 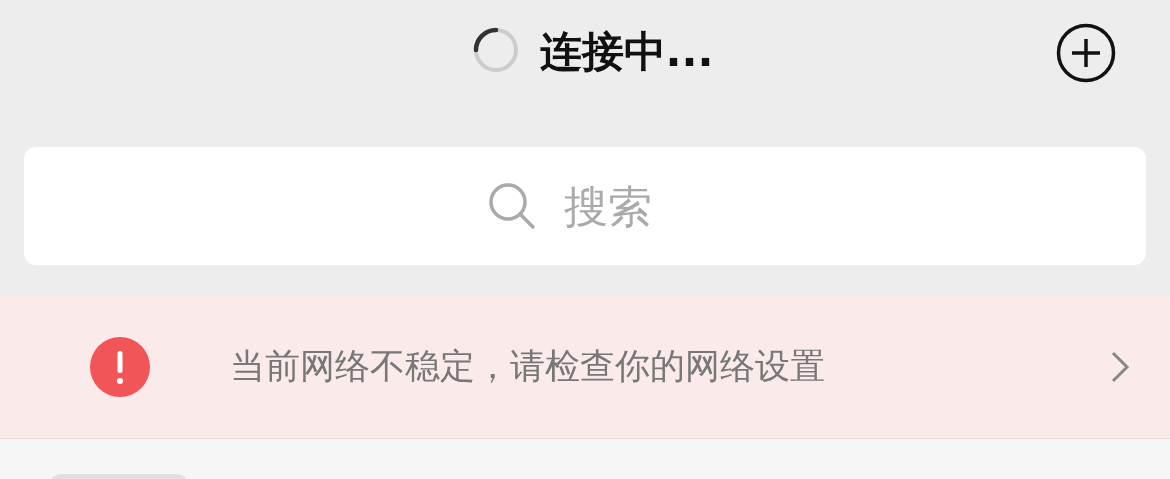 I want to click on warning-message: 当前网络不稳定，请检查你的网络设置, so click(x=528, y=366).